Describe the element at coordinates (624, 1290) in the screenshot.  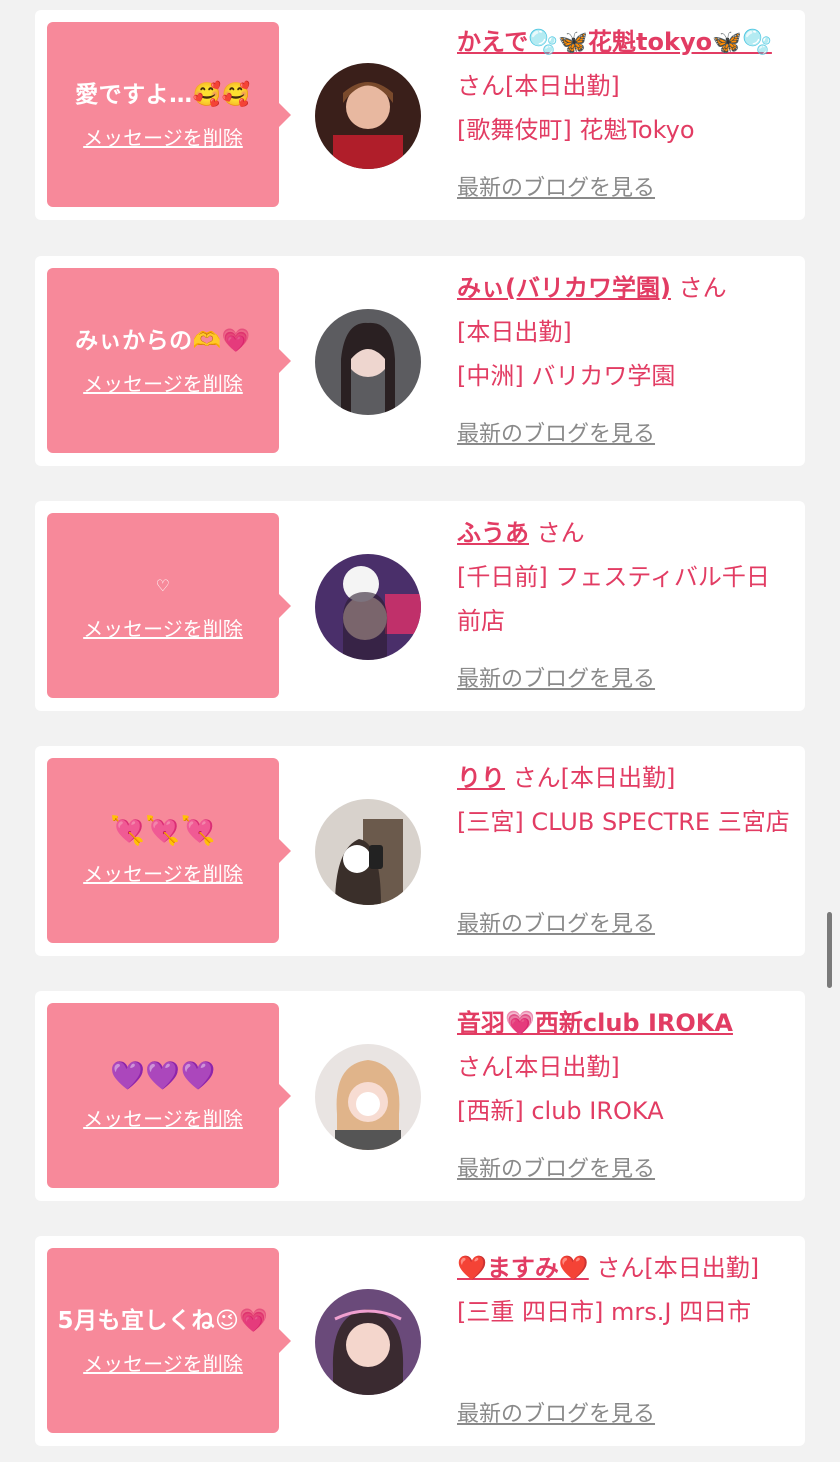
I see `cast-info: ❤️ますみ❤️ さん[本日出勤] [三重 四日市] mrs.J 四日市` at that location.